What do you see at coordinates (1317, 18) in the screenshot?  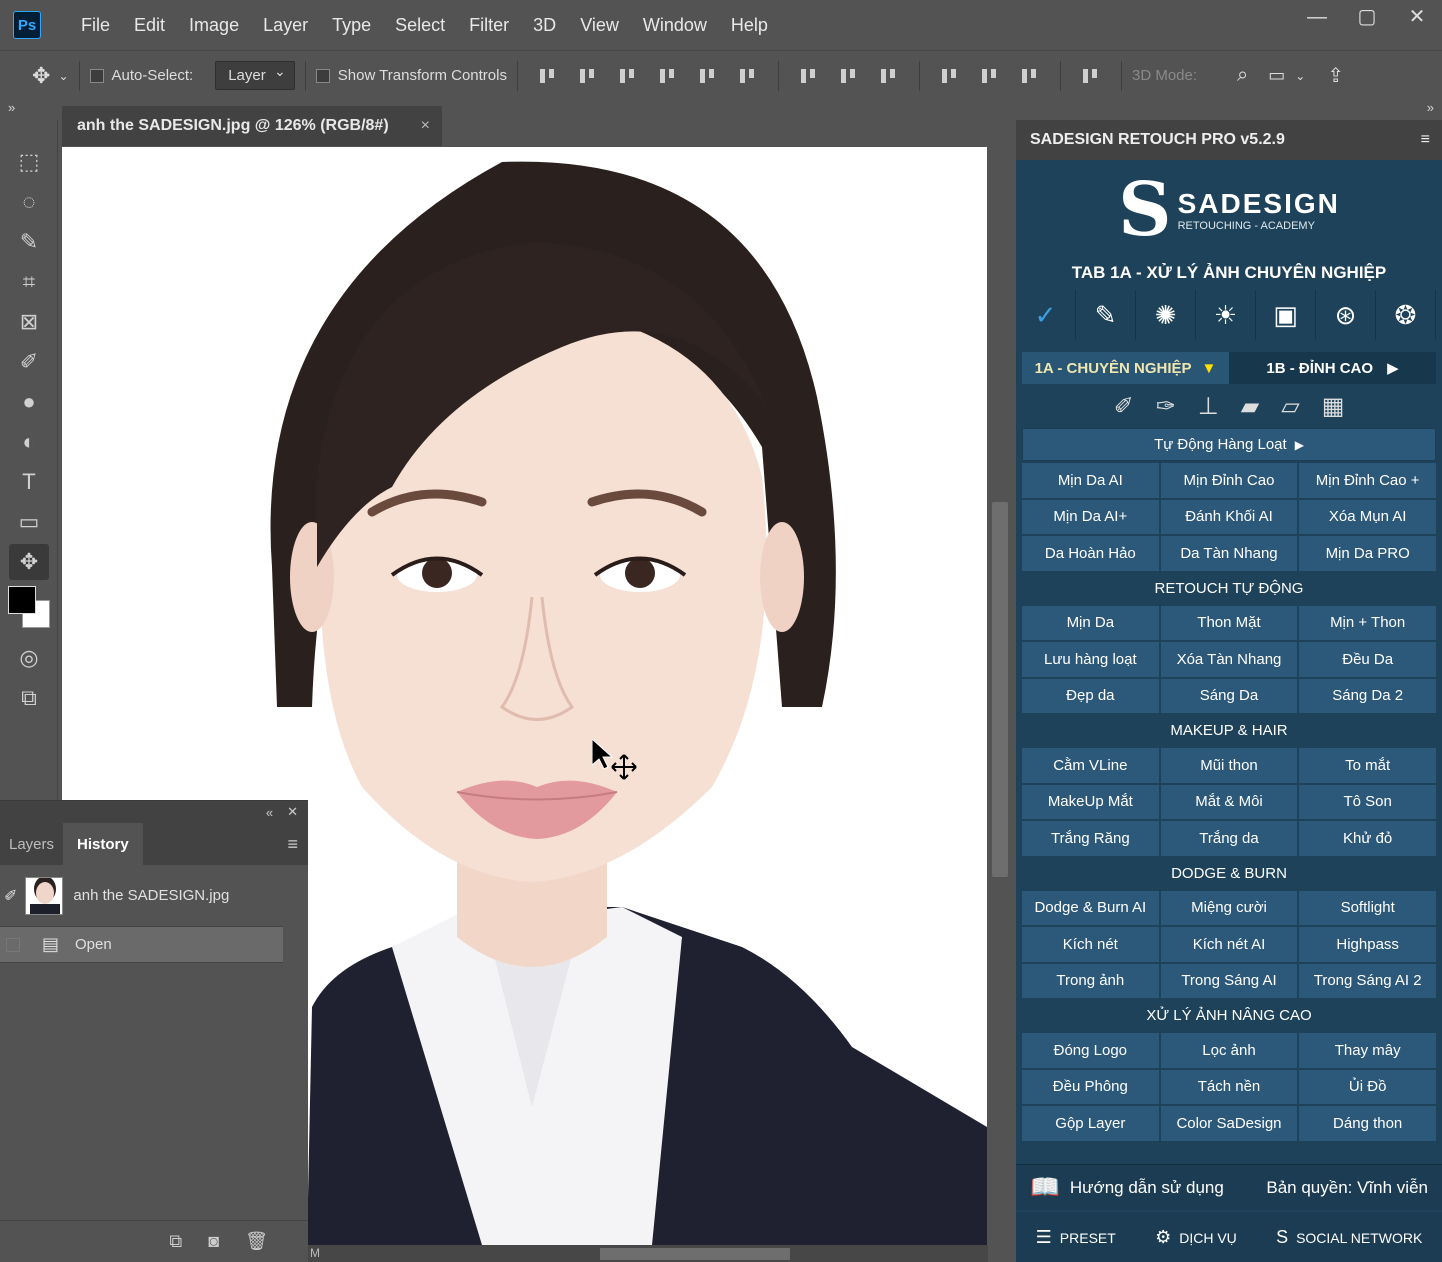 I see `minimize-button: —` at bounding box center [1317, 18].